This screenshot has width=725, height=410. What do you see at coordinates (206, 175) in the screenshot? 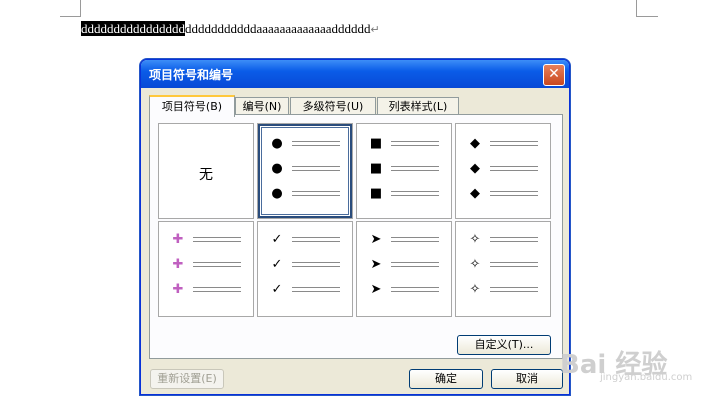
I see `none-label: 无` at bounding box center [206, 175].